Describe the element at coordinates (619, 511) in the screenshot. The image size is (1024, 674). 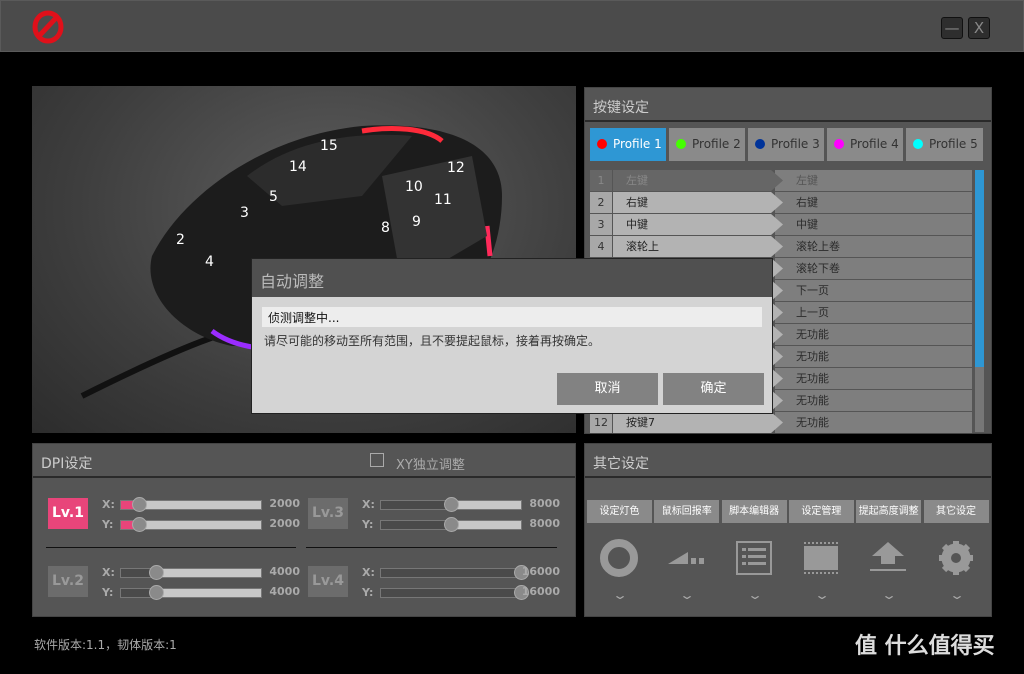
I see `other-setting-button-1: 设定灯色` at that location.